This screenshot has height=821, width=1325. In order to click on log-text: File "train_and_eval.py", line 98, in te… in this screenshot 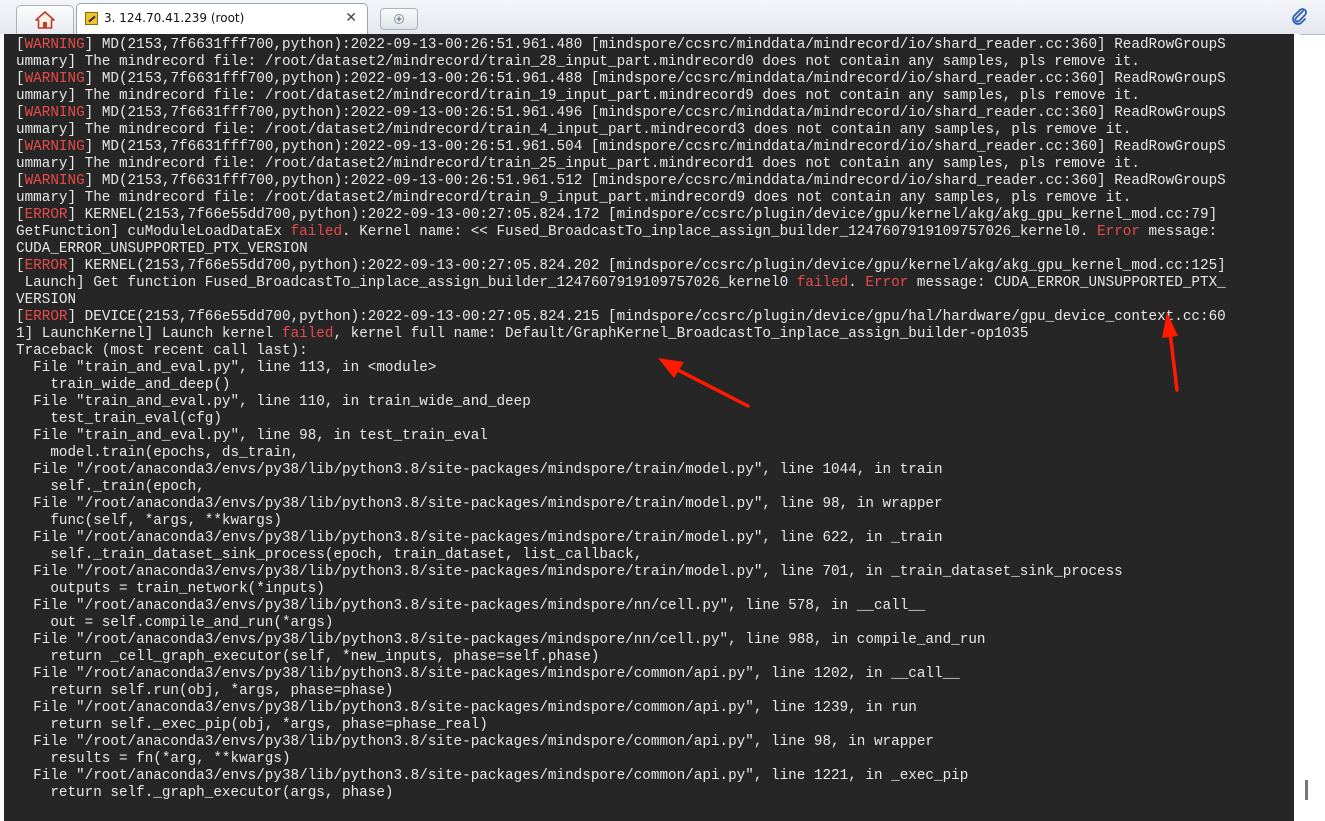, I will do `click(252, 436)`.